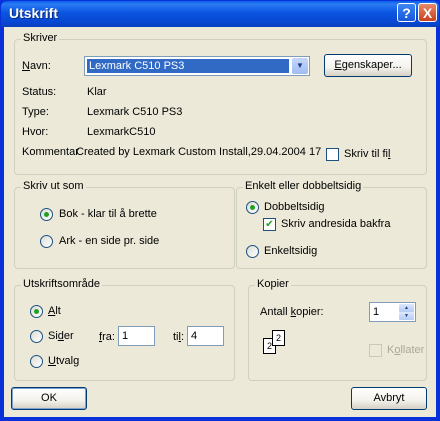 The image size is (440, 421). Describe the element at coordinates (292, 312) in the screenshot. I see `copies-count-label: Antall kopier:` at that location.